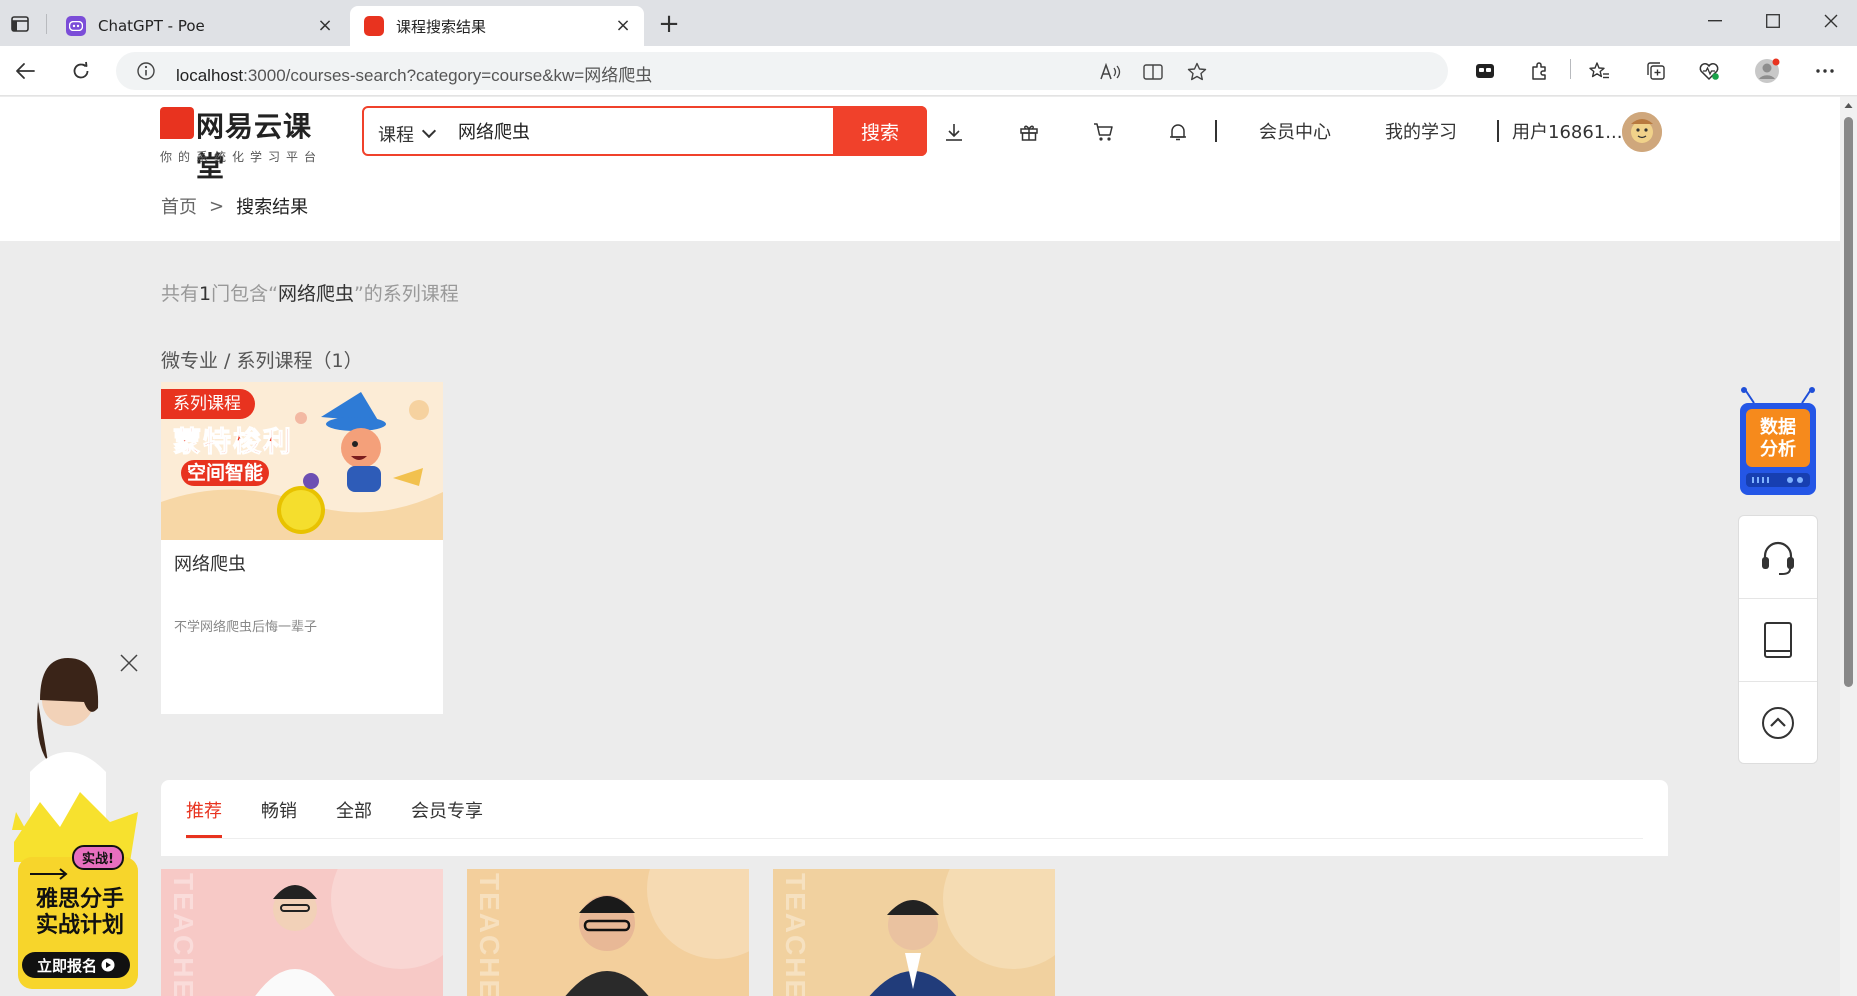 The height and width of the screenshot is (996, 1857). I want to click on tab-title: 课程搜索结果, so click(441, 26).